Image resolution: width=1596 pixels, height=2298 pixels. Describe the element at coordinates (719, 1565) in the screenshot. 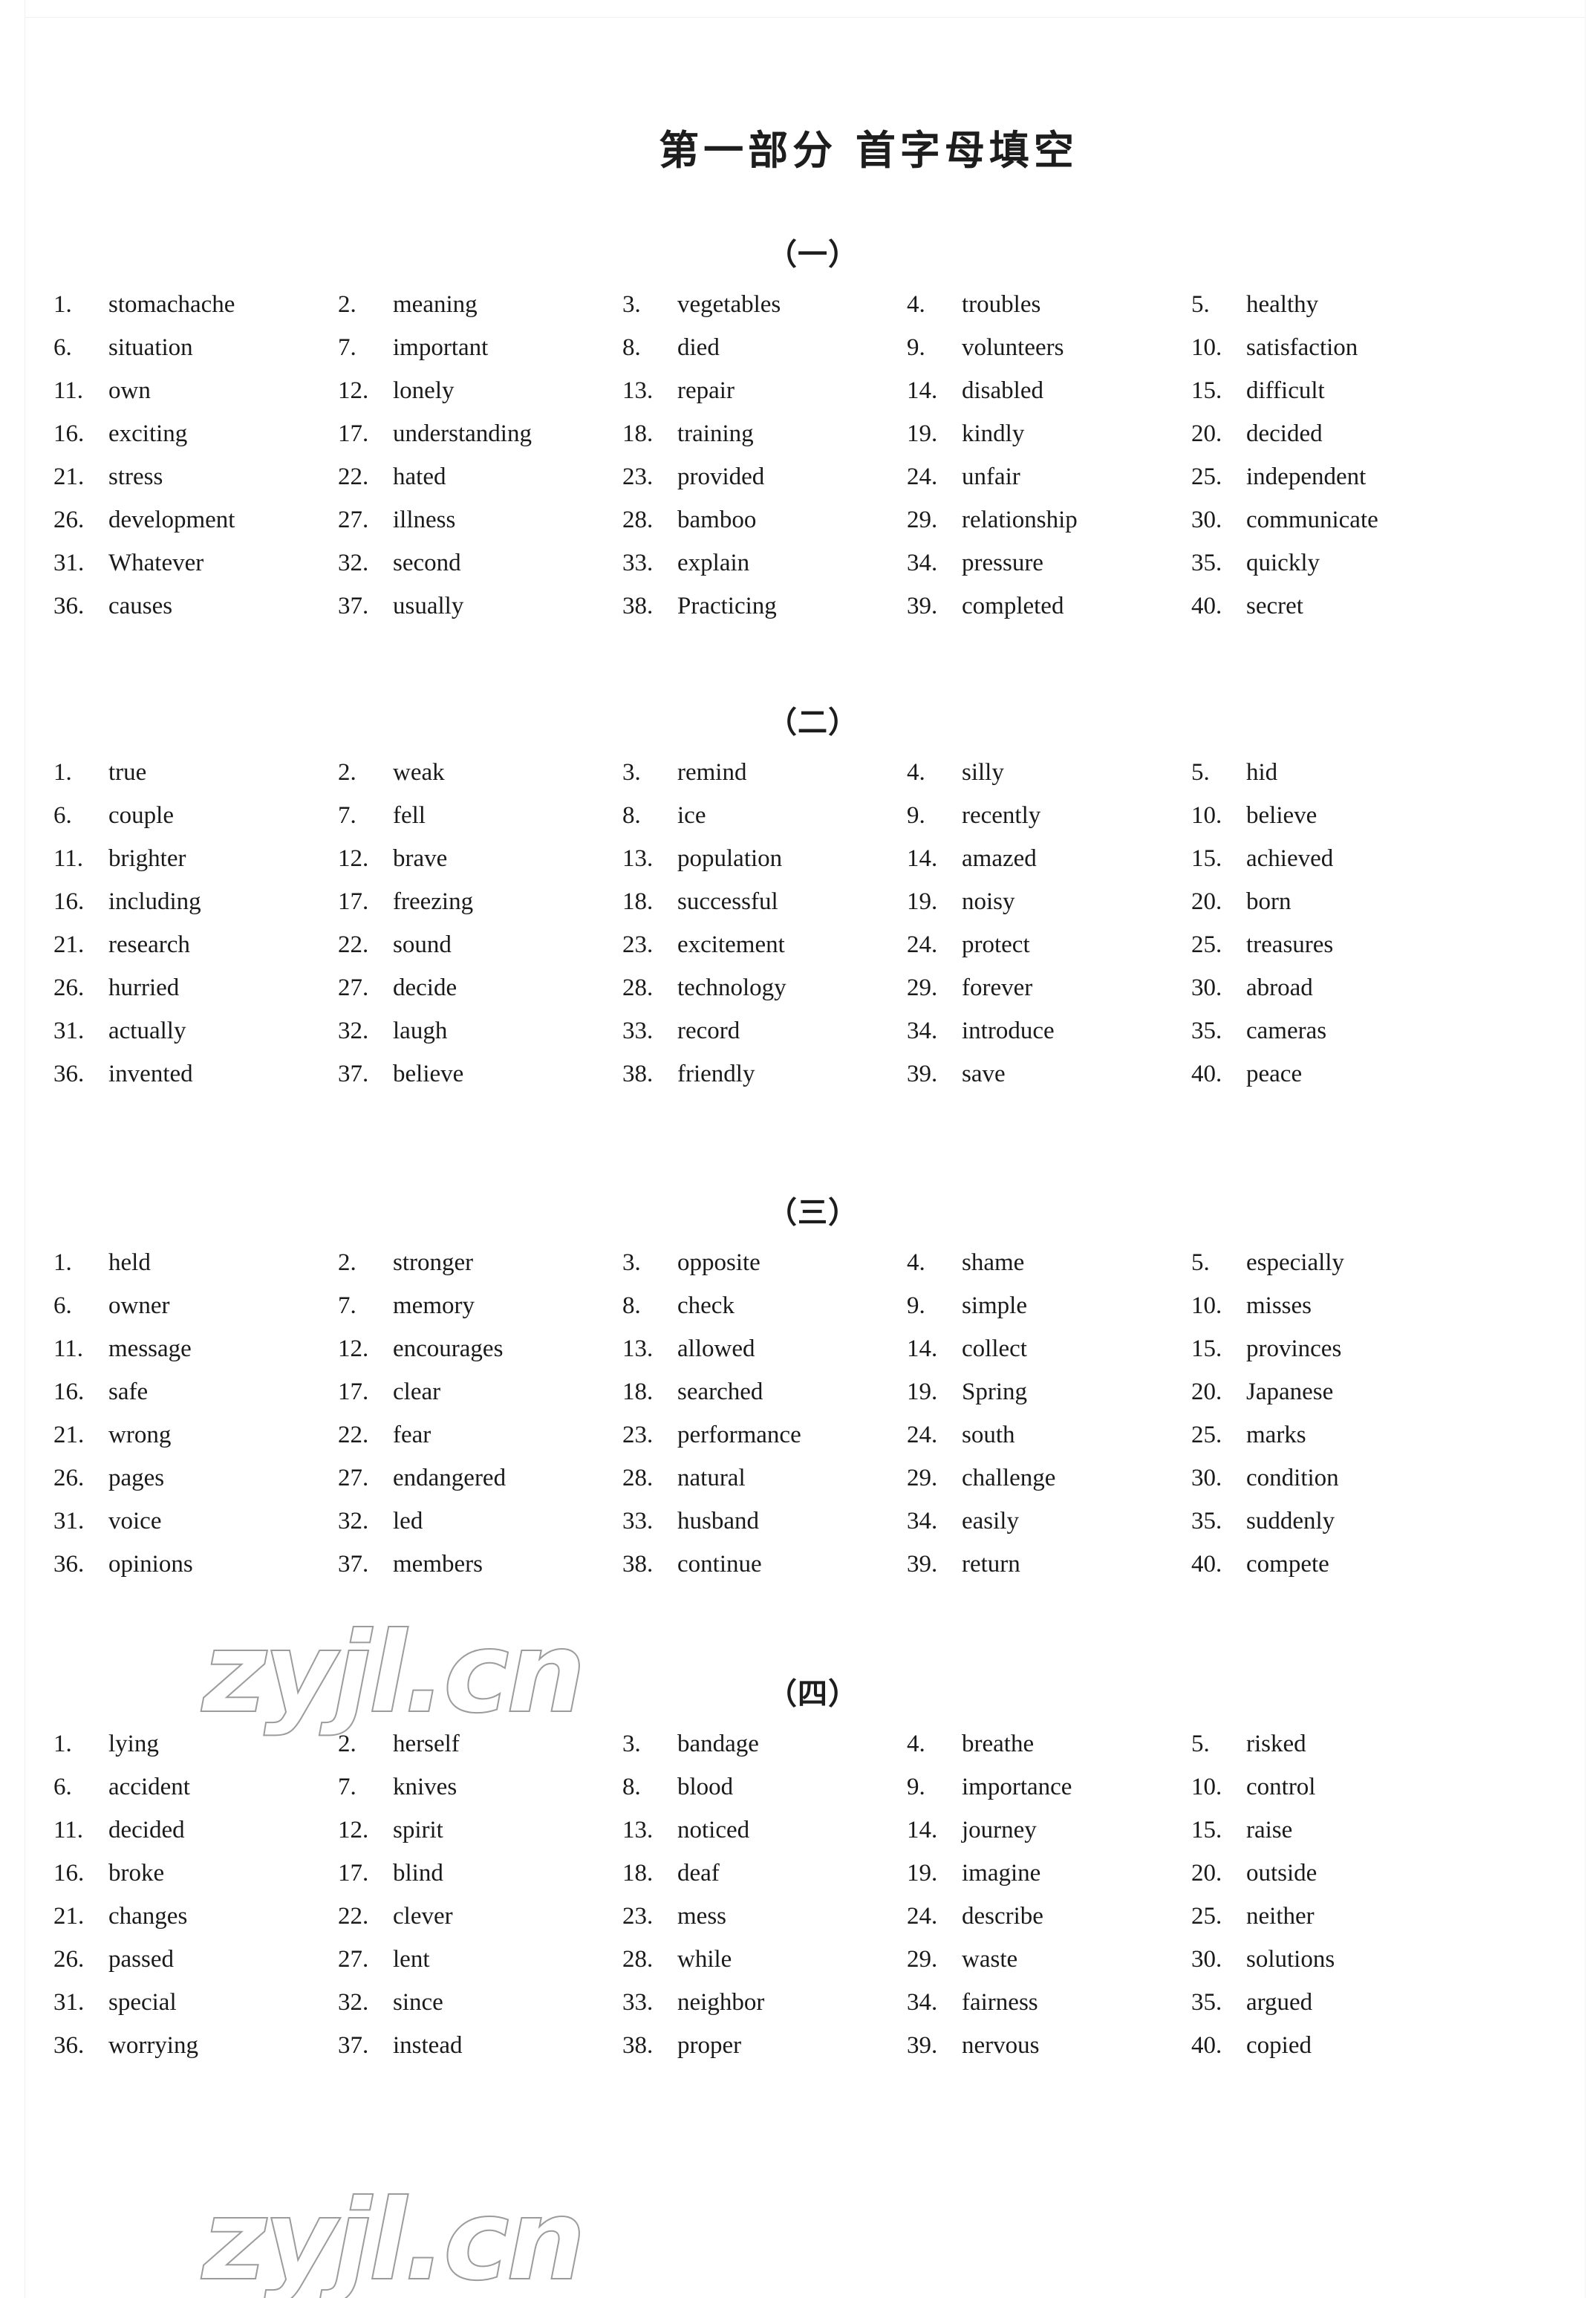

I see `answer-word: continue` at that location.